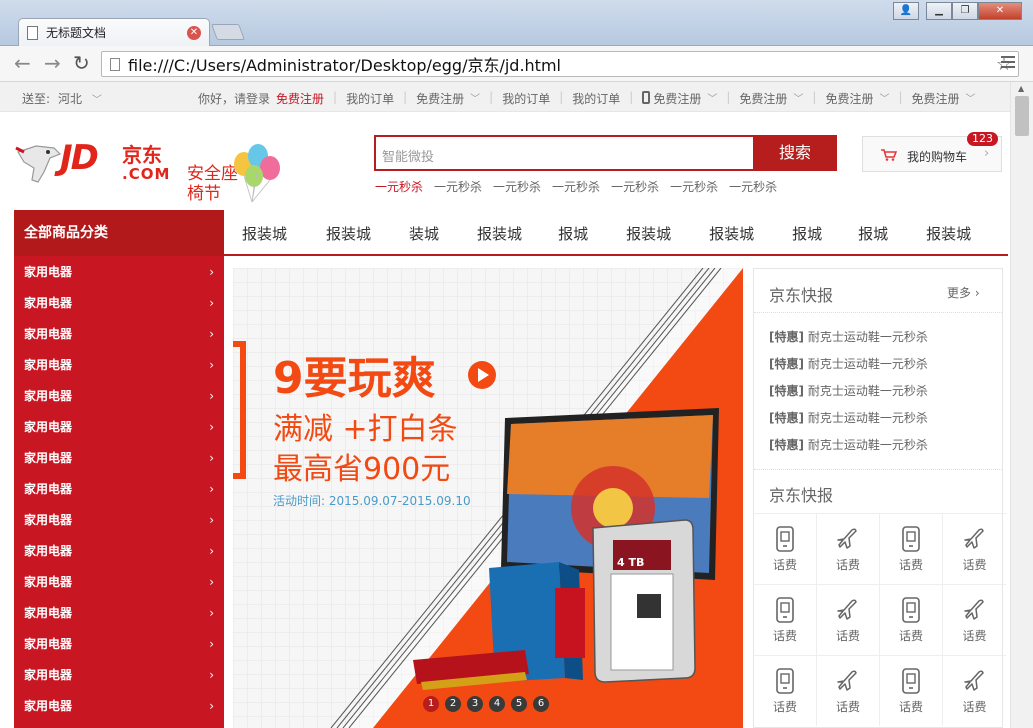 The image size is (1033, 728). I want to click on slide-dot: 4, so click(497, 704).